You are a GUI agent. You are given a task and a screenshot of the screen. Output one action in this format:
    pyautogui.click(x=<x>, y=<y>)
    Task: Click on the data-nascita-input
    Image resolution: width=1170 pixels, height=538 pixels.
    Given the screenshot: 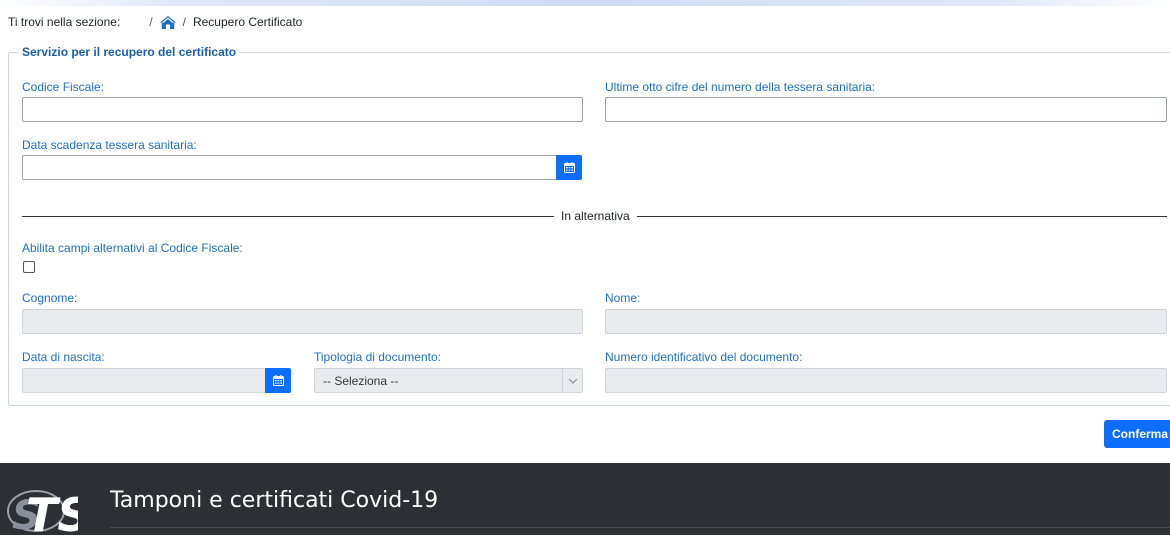 What is the action you would take?
    pyautogui.click(x=144, y=380)
    